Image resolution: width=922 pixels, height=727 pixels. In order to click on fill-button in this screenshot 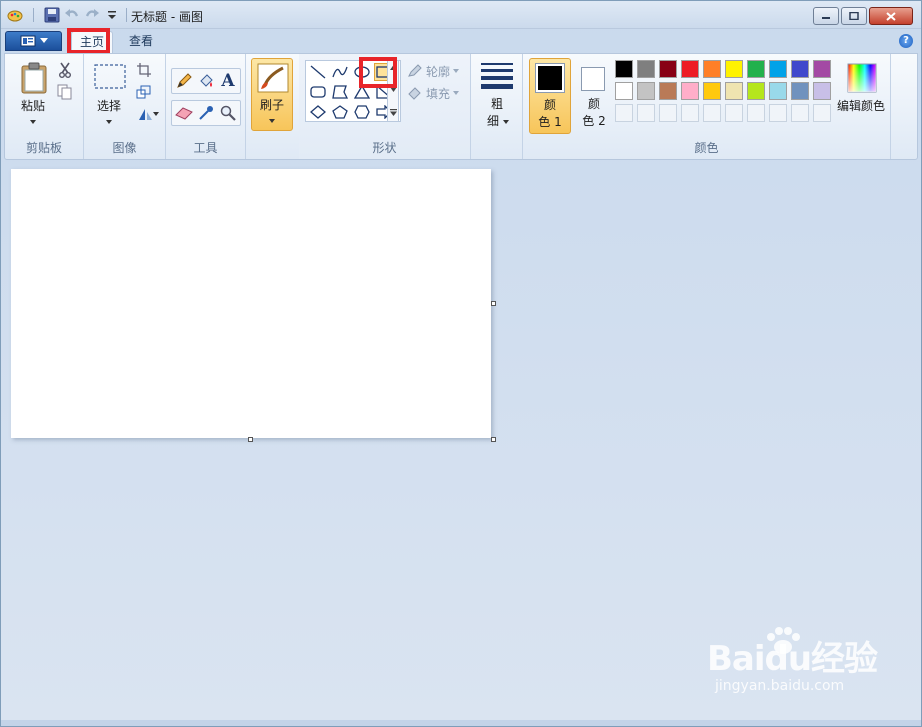, I will do `click(206, 81)`.